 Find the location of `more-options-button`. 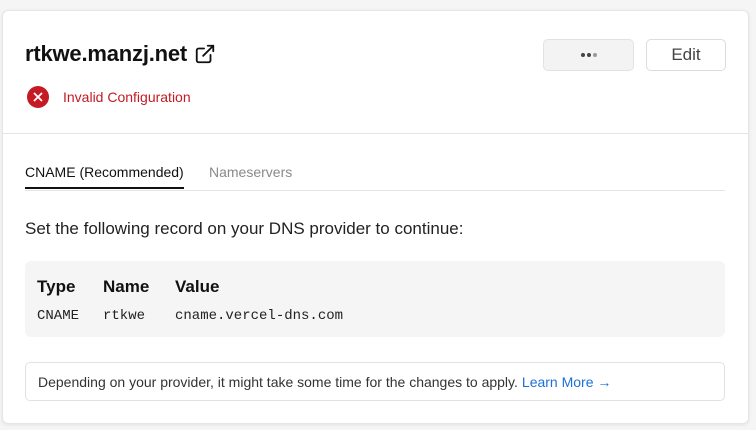

more-options-button is located at coordinates (588, 55).